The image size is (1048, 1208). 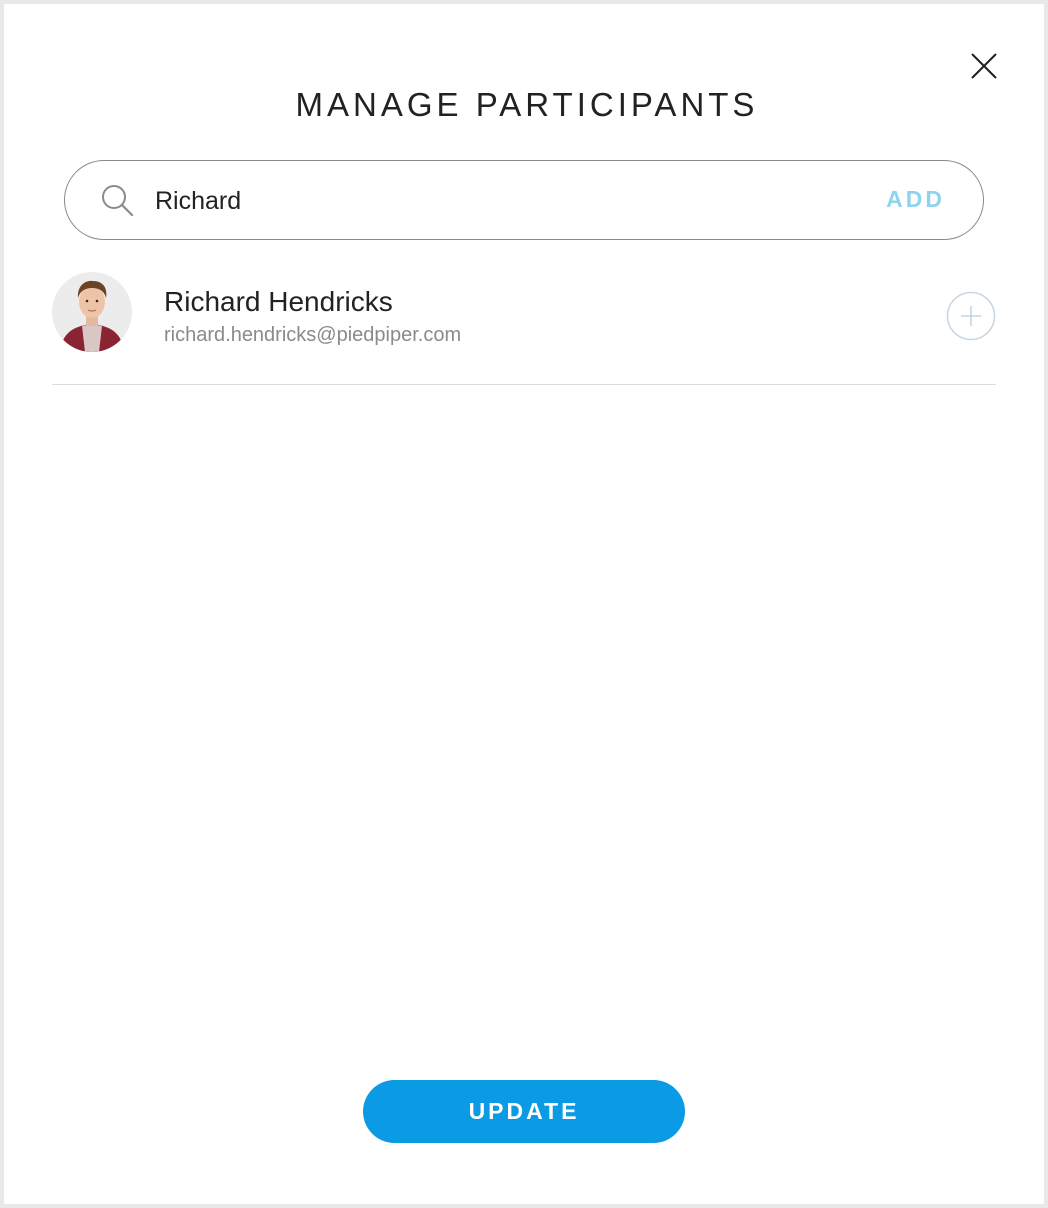 What do you see at coordinates (278, 301) in the screenshot?
I see `participant-name: Richard Hendricks` at bounding box center [278, 301].